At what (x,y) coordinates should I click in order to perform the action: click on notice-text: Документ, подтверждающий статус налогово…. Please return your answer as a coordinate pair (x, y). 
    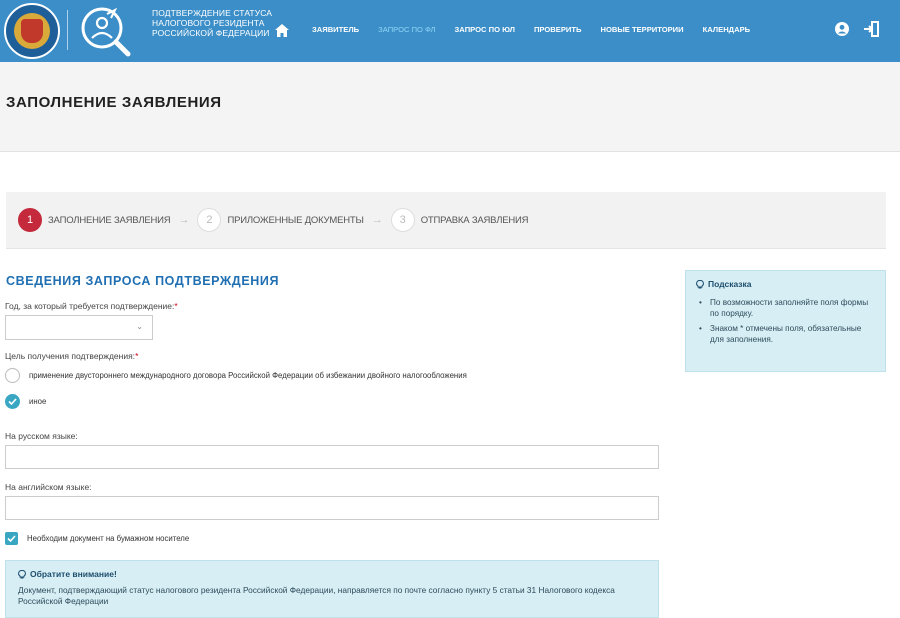
    Looking at the image, I should click on (316, 595).